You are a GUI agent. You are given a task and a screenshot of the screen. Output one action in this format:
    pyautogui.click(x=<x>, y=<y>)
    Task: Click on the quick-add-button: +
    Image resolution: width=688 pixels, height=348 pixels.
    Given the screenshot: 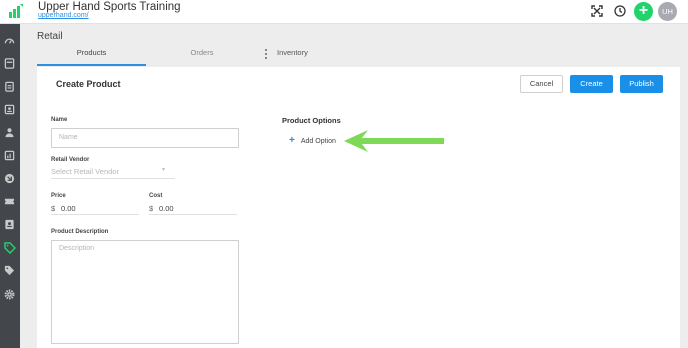 What is the action you would take?
    pyautogui.click(x=643, y=11)
    